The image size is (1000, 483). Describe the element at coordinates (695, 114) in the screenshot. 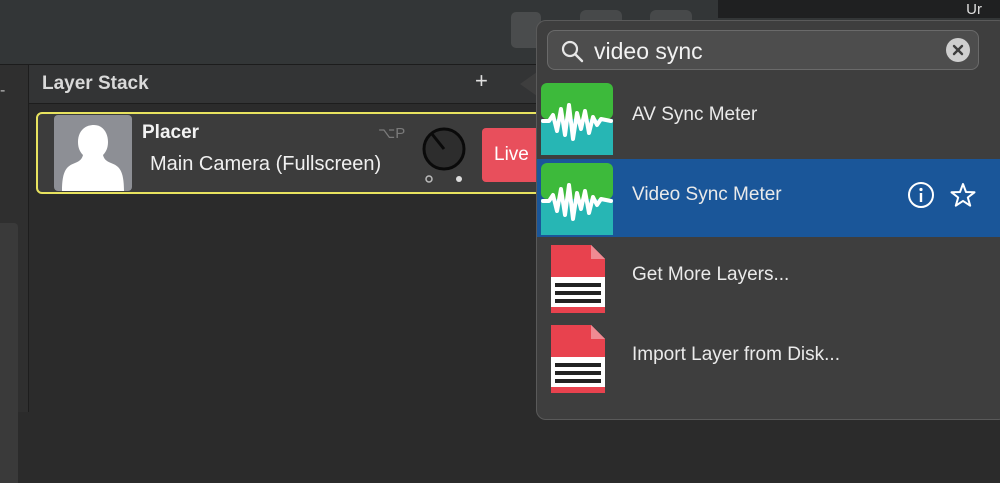

I see `result-label: AV Sync Meter` at that location.